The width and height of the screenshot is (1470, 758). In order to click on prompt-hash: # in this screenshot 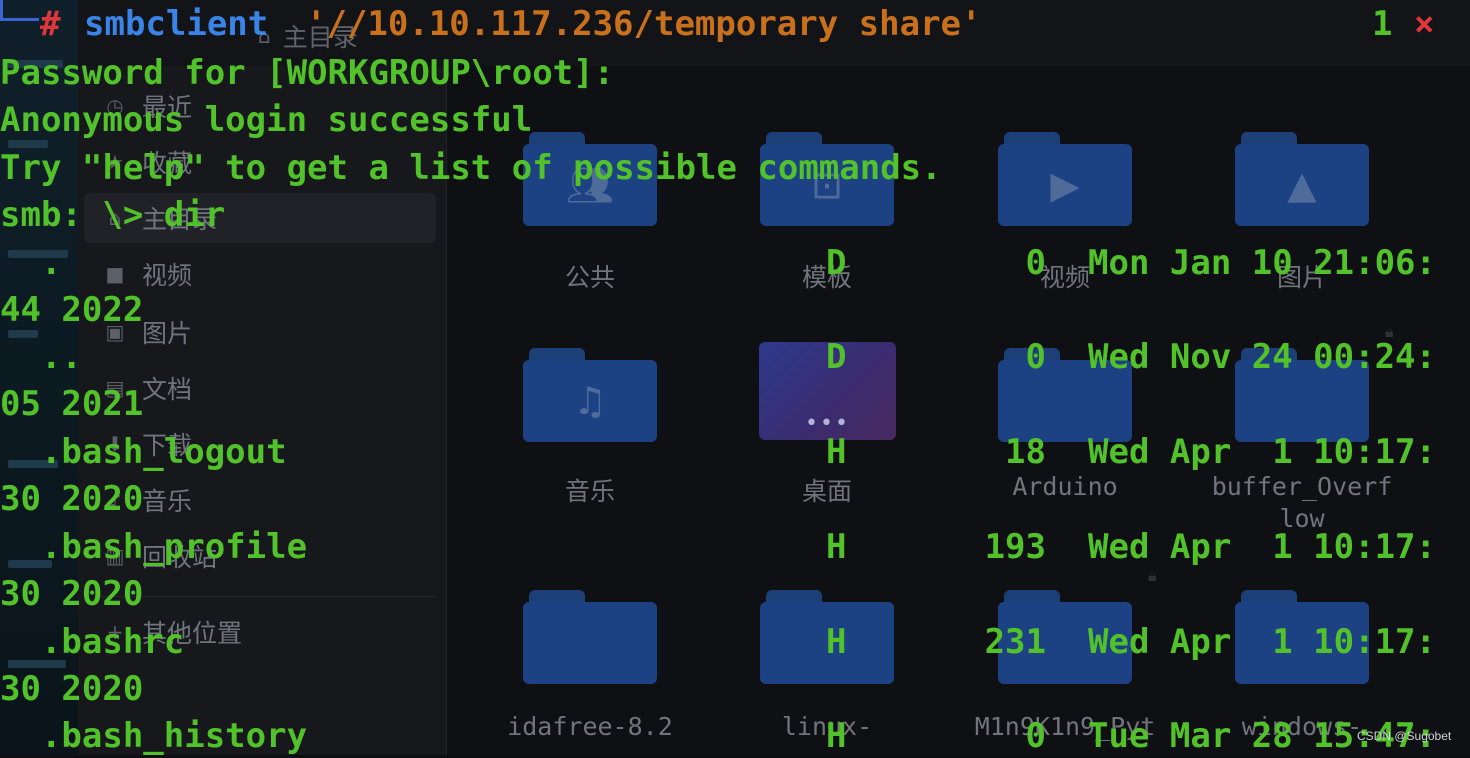, I will do `click(50, 24)`.